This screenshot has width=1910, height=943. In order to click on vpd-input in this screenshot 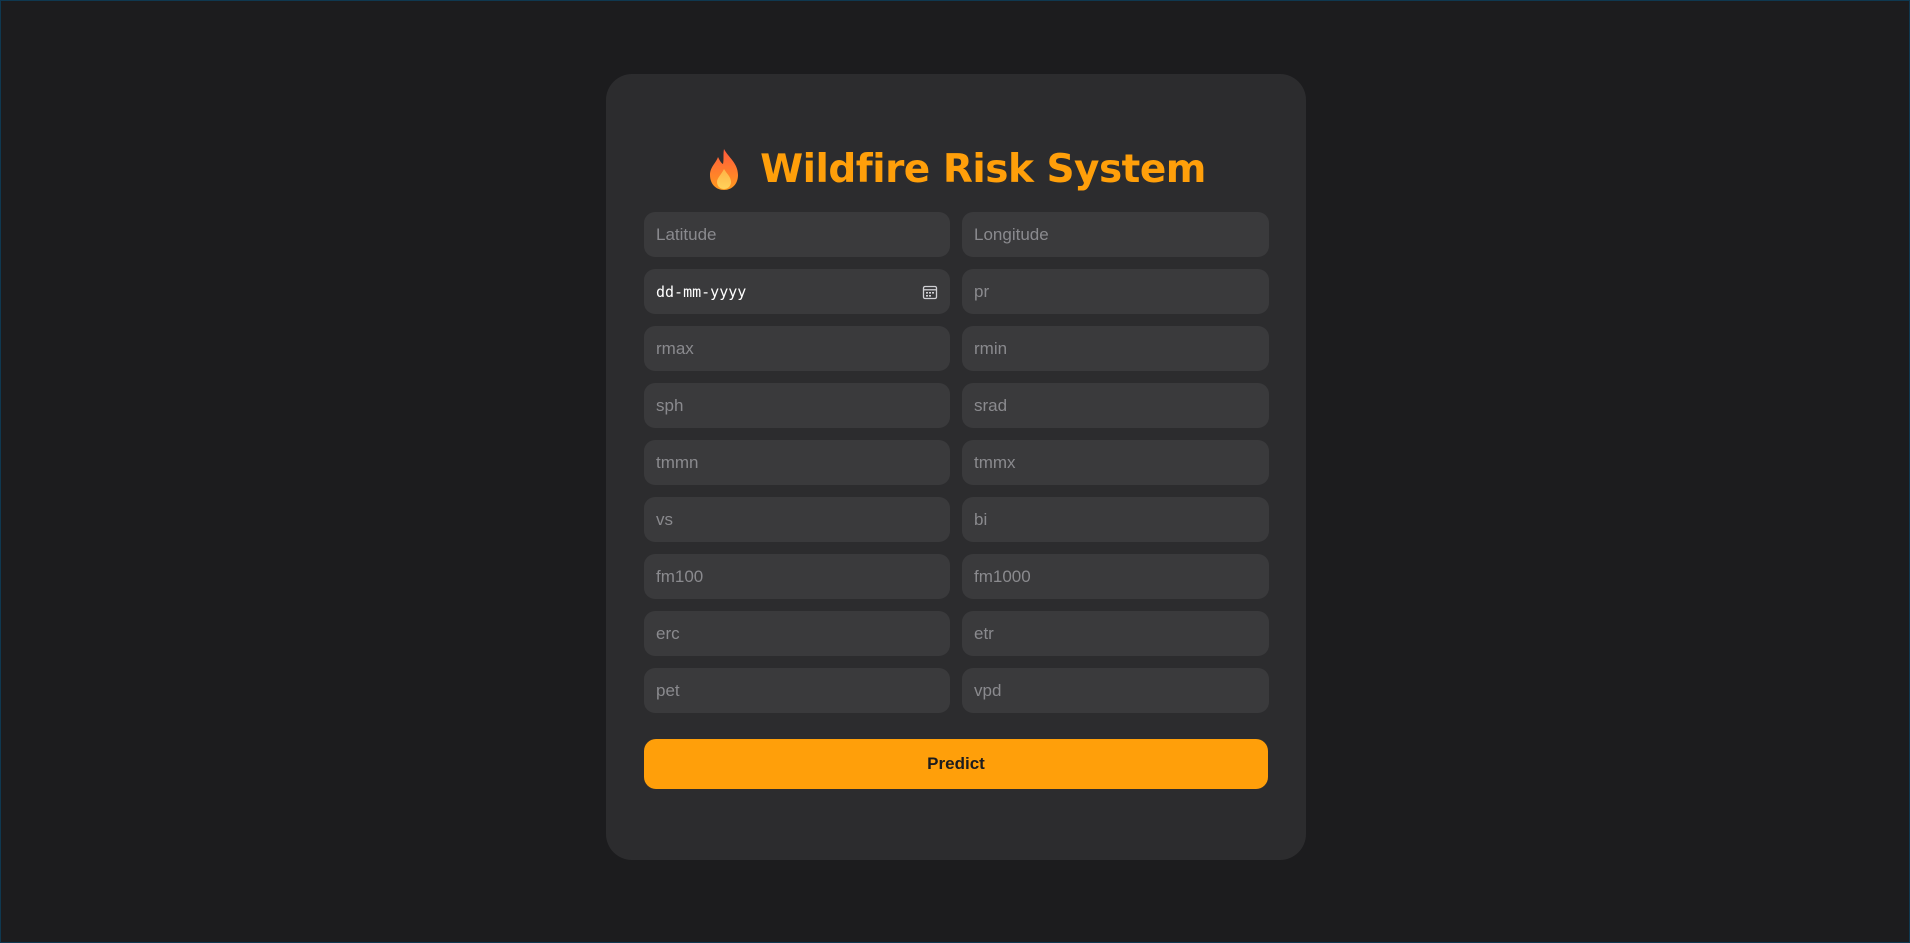, I will do `click(1115, 690)`.